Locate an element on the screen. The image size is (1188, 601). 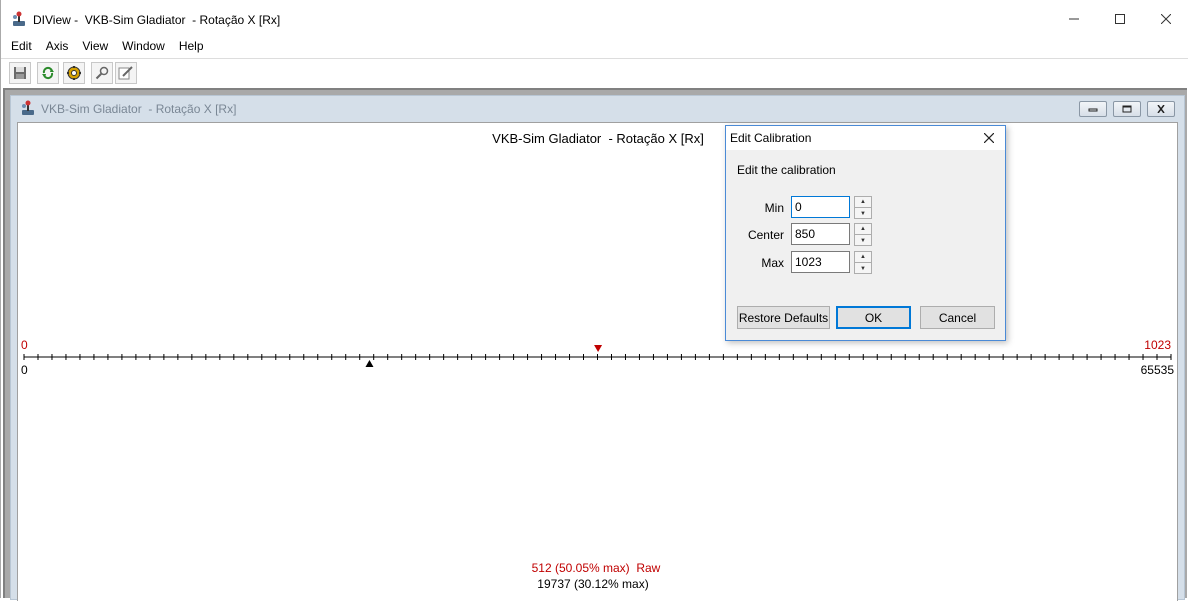
axis-scale is located at coordinates (597, 356).